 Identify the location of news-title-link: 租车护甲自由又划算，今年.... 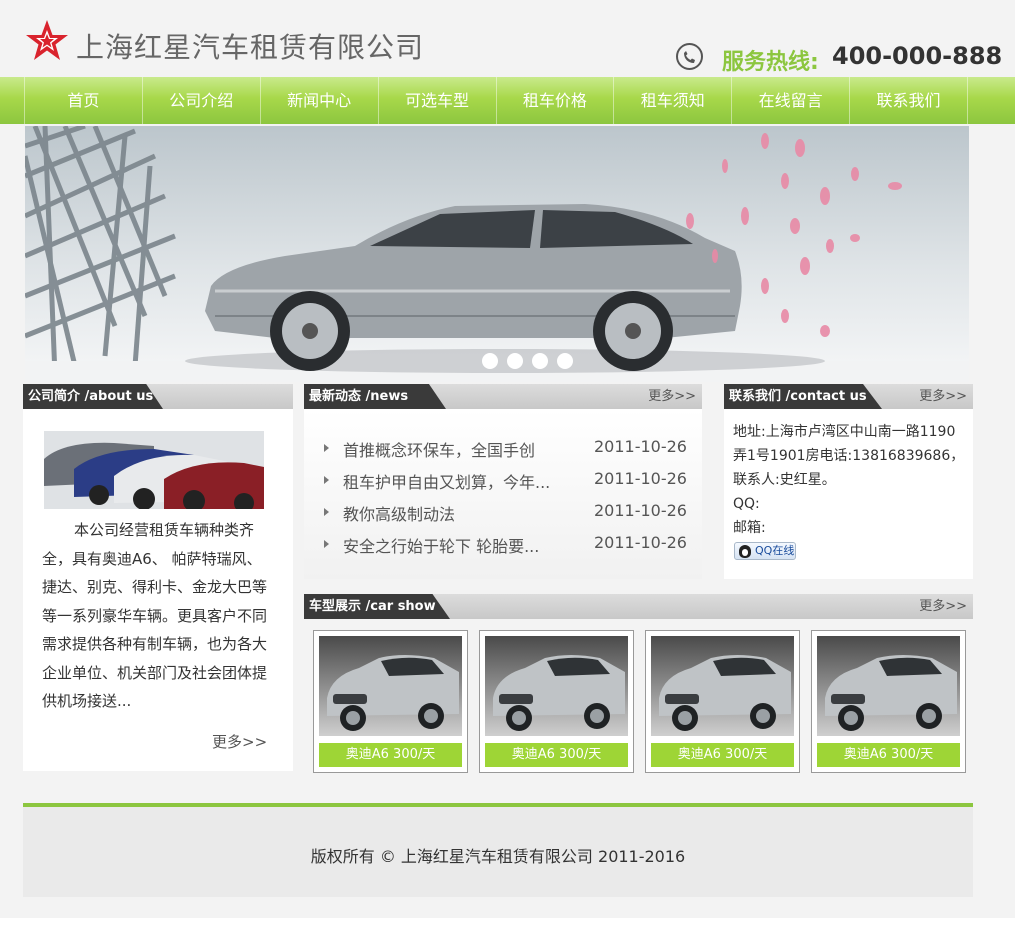
(448, 481).